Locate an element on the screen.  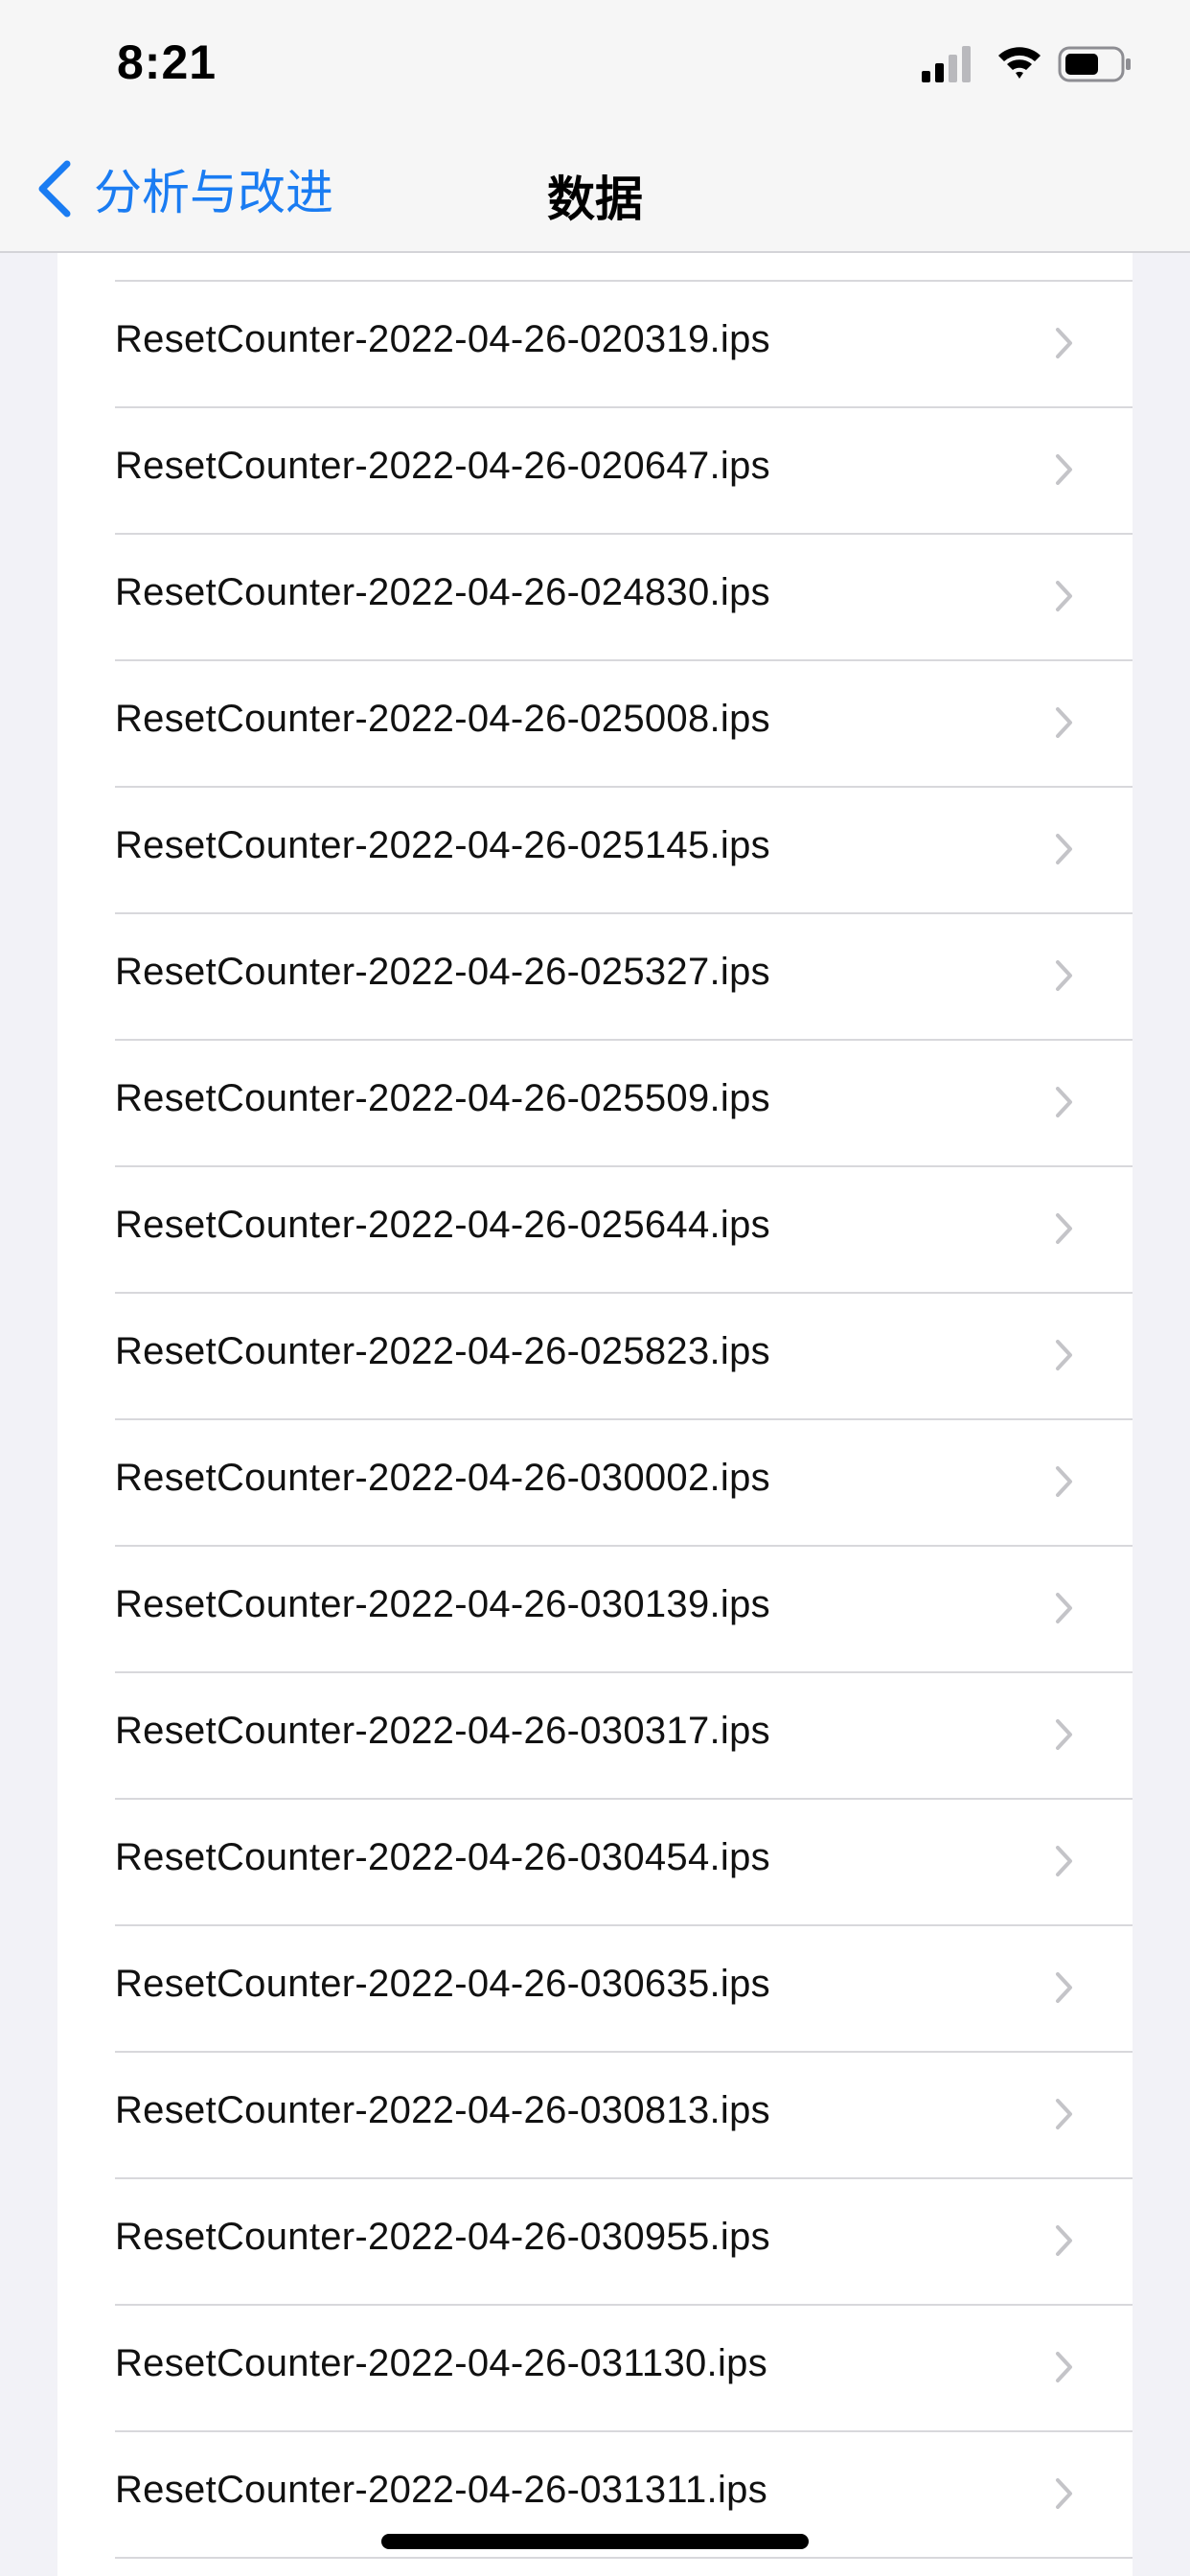
list-item: ResetCounter-2022-04-26-020319.ips is located at coordinates (595, 345).